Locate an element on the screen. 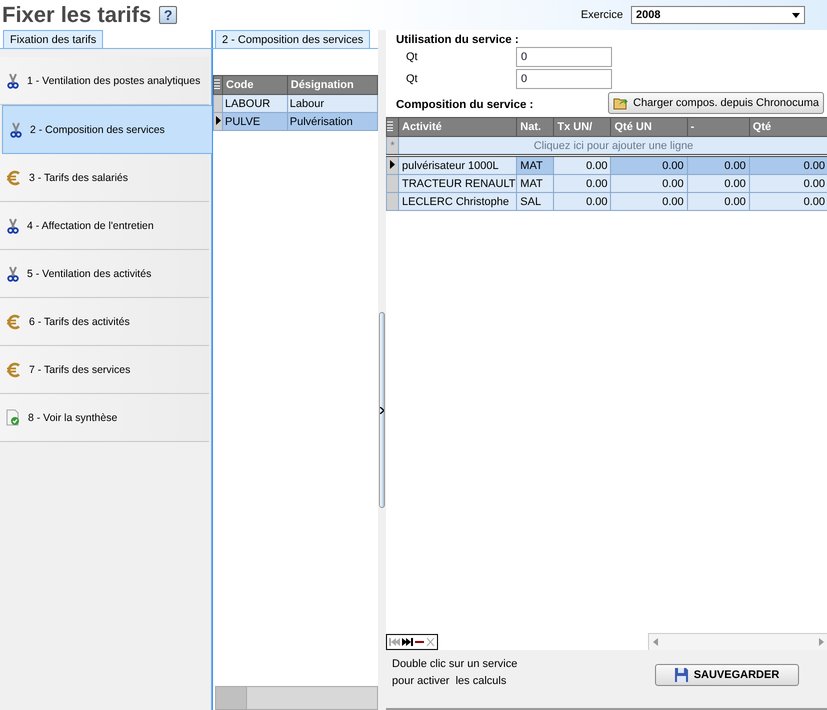  table-cell: PULVE is located at coordinates (255, 121).